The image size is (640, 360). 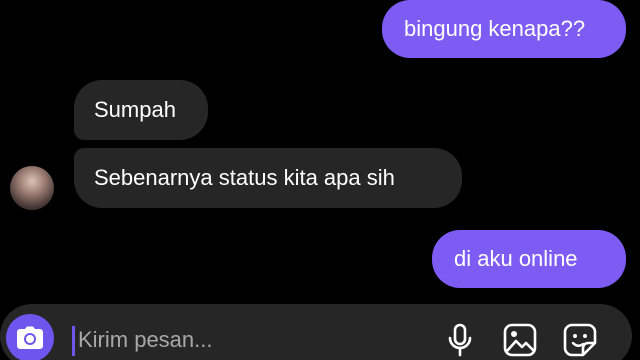 I want to click on outgoing-message-bubble: di aku online, so click(x=529, y=259).